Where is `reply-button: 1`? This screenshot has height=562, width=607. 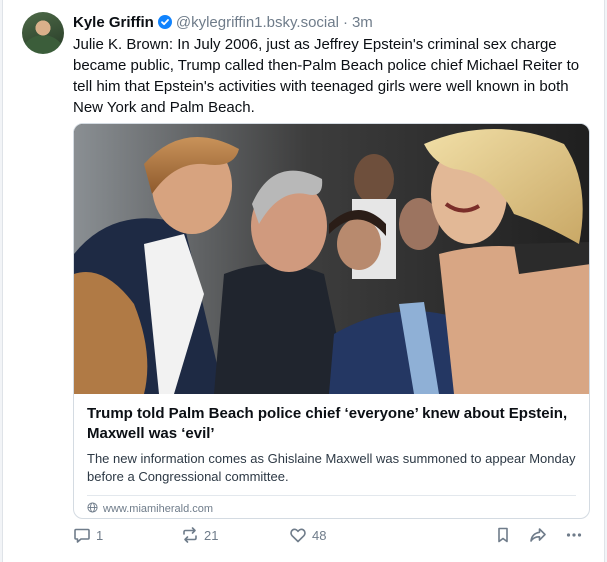
reply-button: 1 is located at coordinates (88, 535).